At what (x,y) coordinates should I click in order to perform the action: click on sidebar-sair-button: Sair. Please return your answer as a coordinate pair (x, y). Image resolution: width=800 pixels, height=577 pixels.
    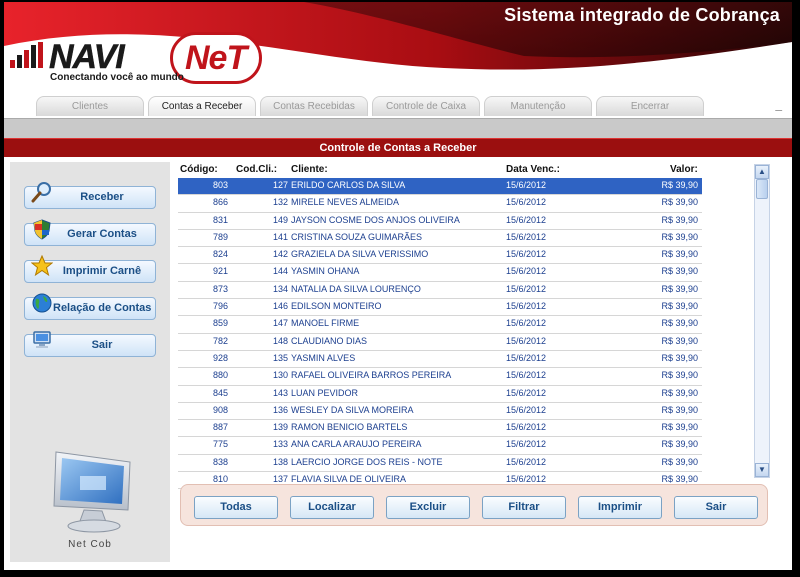
    Looking at the image, I should click on (90, 344).